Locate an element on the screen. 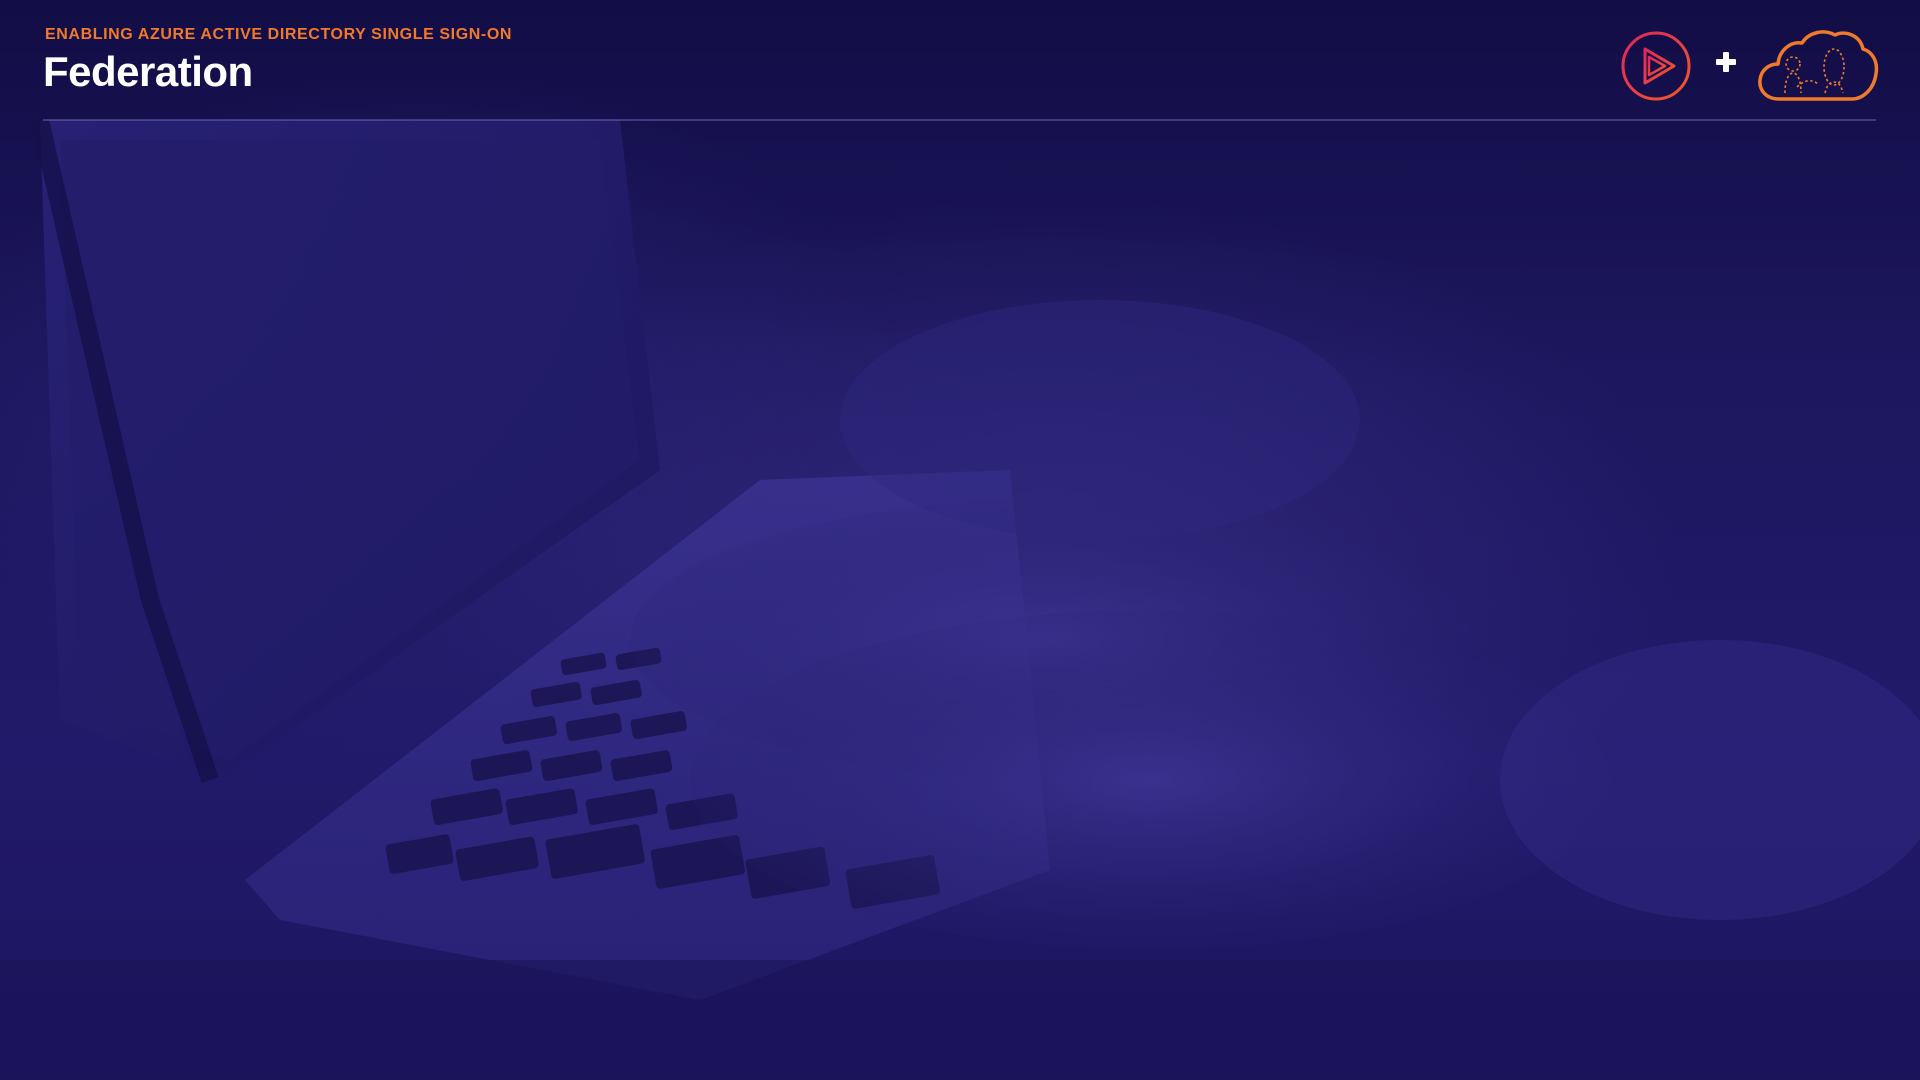  plus-icon is located at coordinates (1726, 62).